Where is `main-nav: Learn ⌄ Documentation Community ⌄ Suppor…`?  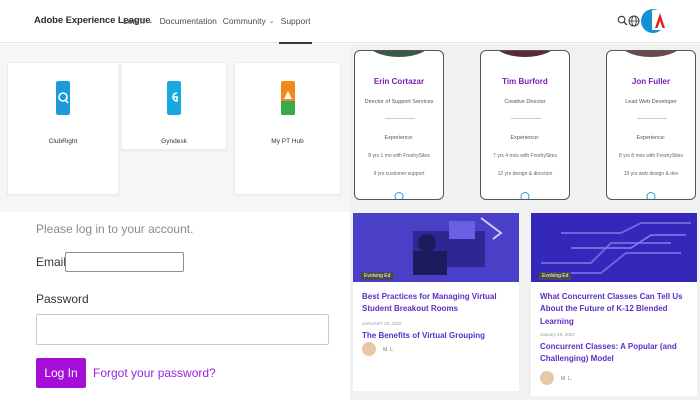
main-nav: Learn ⌄ Documentation Community ⌄ Suppor… is located at coordinates (218, 30).